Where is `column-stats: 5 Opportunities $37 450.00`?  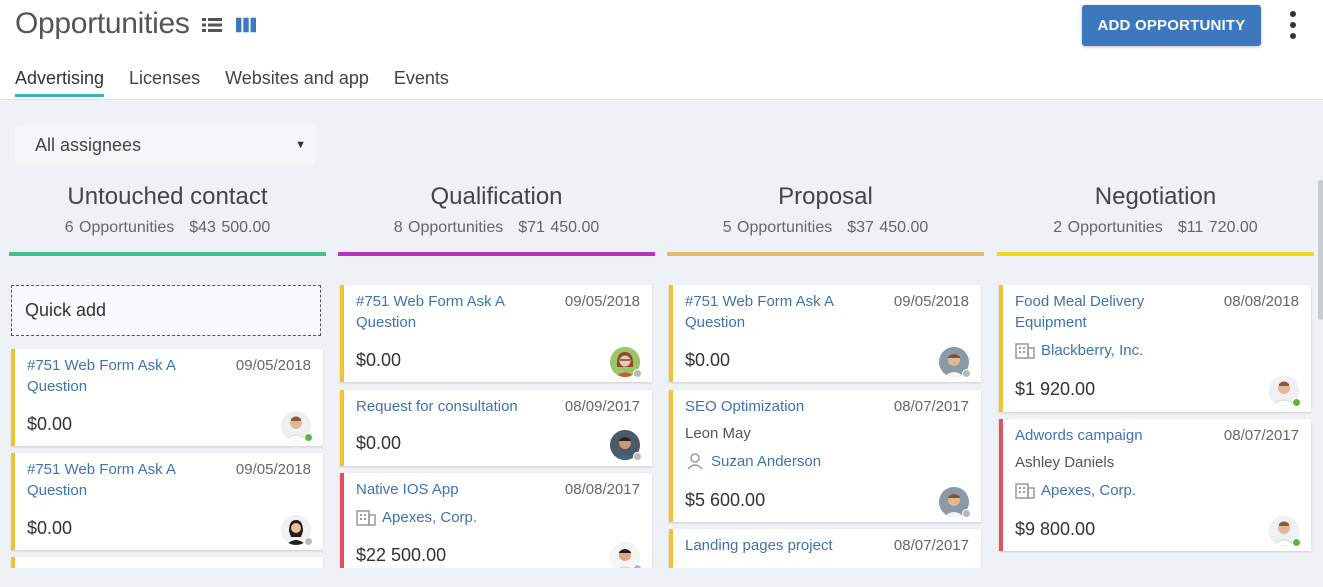 column-stats: 5 Opportunities $37 450.00 is located at coordinates (825, 228).